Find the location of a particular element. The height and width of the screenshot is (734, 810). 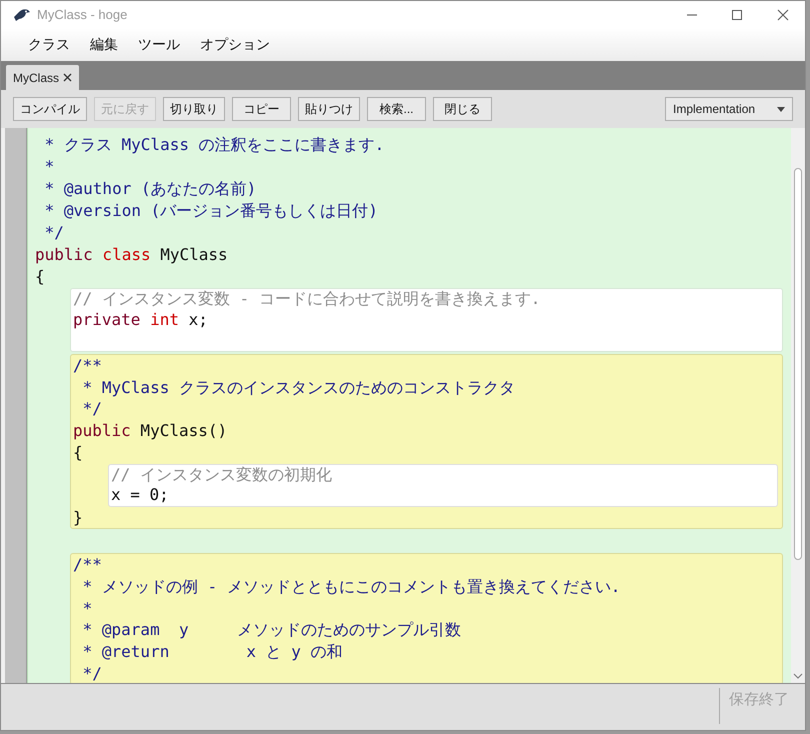

code-line: * クラス MyClass の注釈をここに書きます. is located at coordinates (214, 145).